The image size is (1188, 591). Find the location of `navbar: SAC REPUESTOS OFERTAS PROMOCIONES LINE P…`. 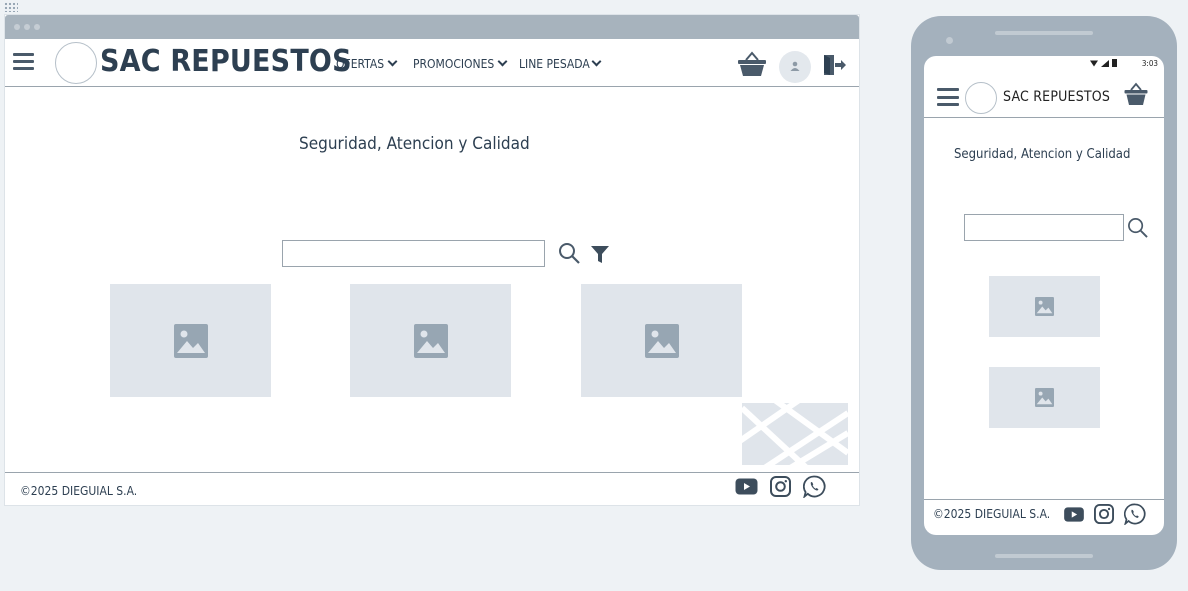

navbar: SAC REPUESTOS OFERTAS PROMOCIONES LINE P… is located at coordinates (432, 63).